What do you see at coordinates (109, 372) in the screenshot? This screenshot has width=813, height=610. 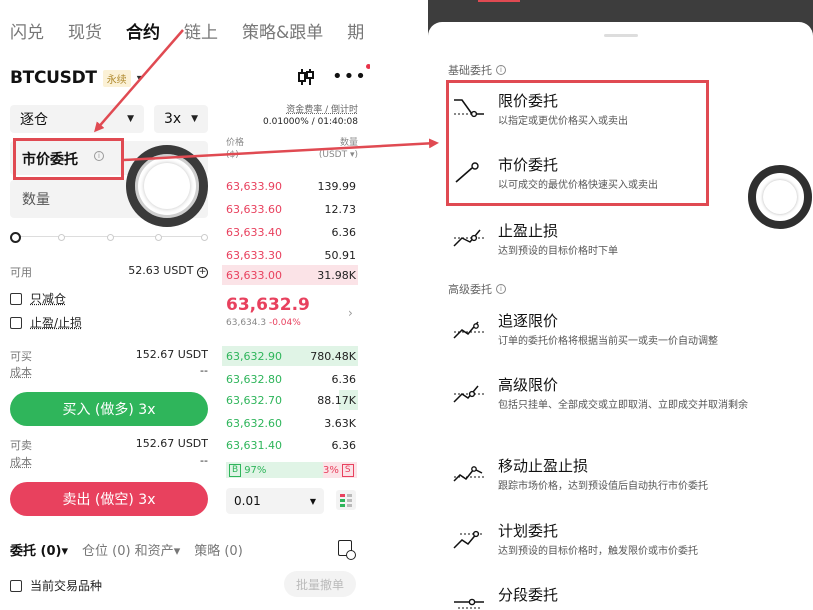 I see `cost-buy-row: 成本 --` at bounding box center [109, 372].